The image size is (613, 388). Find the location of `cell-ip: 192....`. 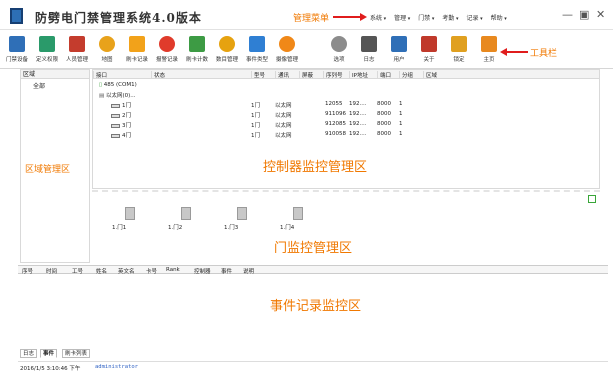

cell-ip: 192.... is located at coordinates (358, 134).